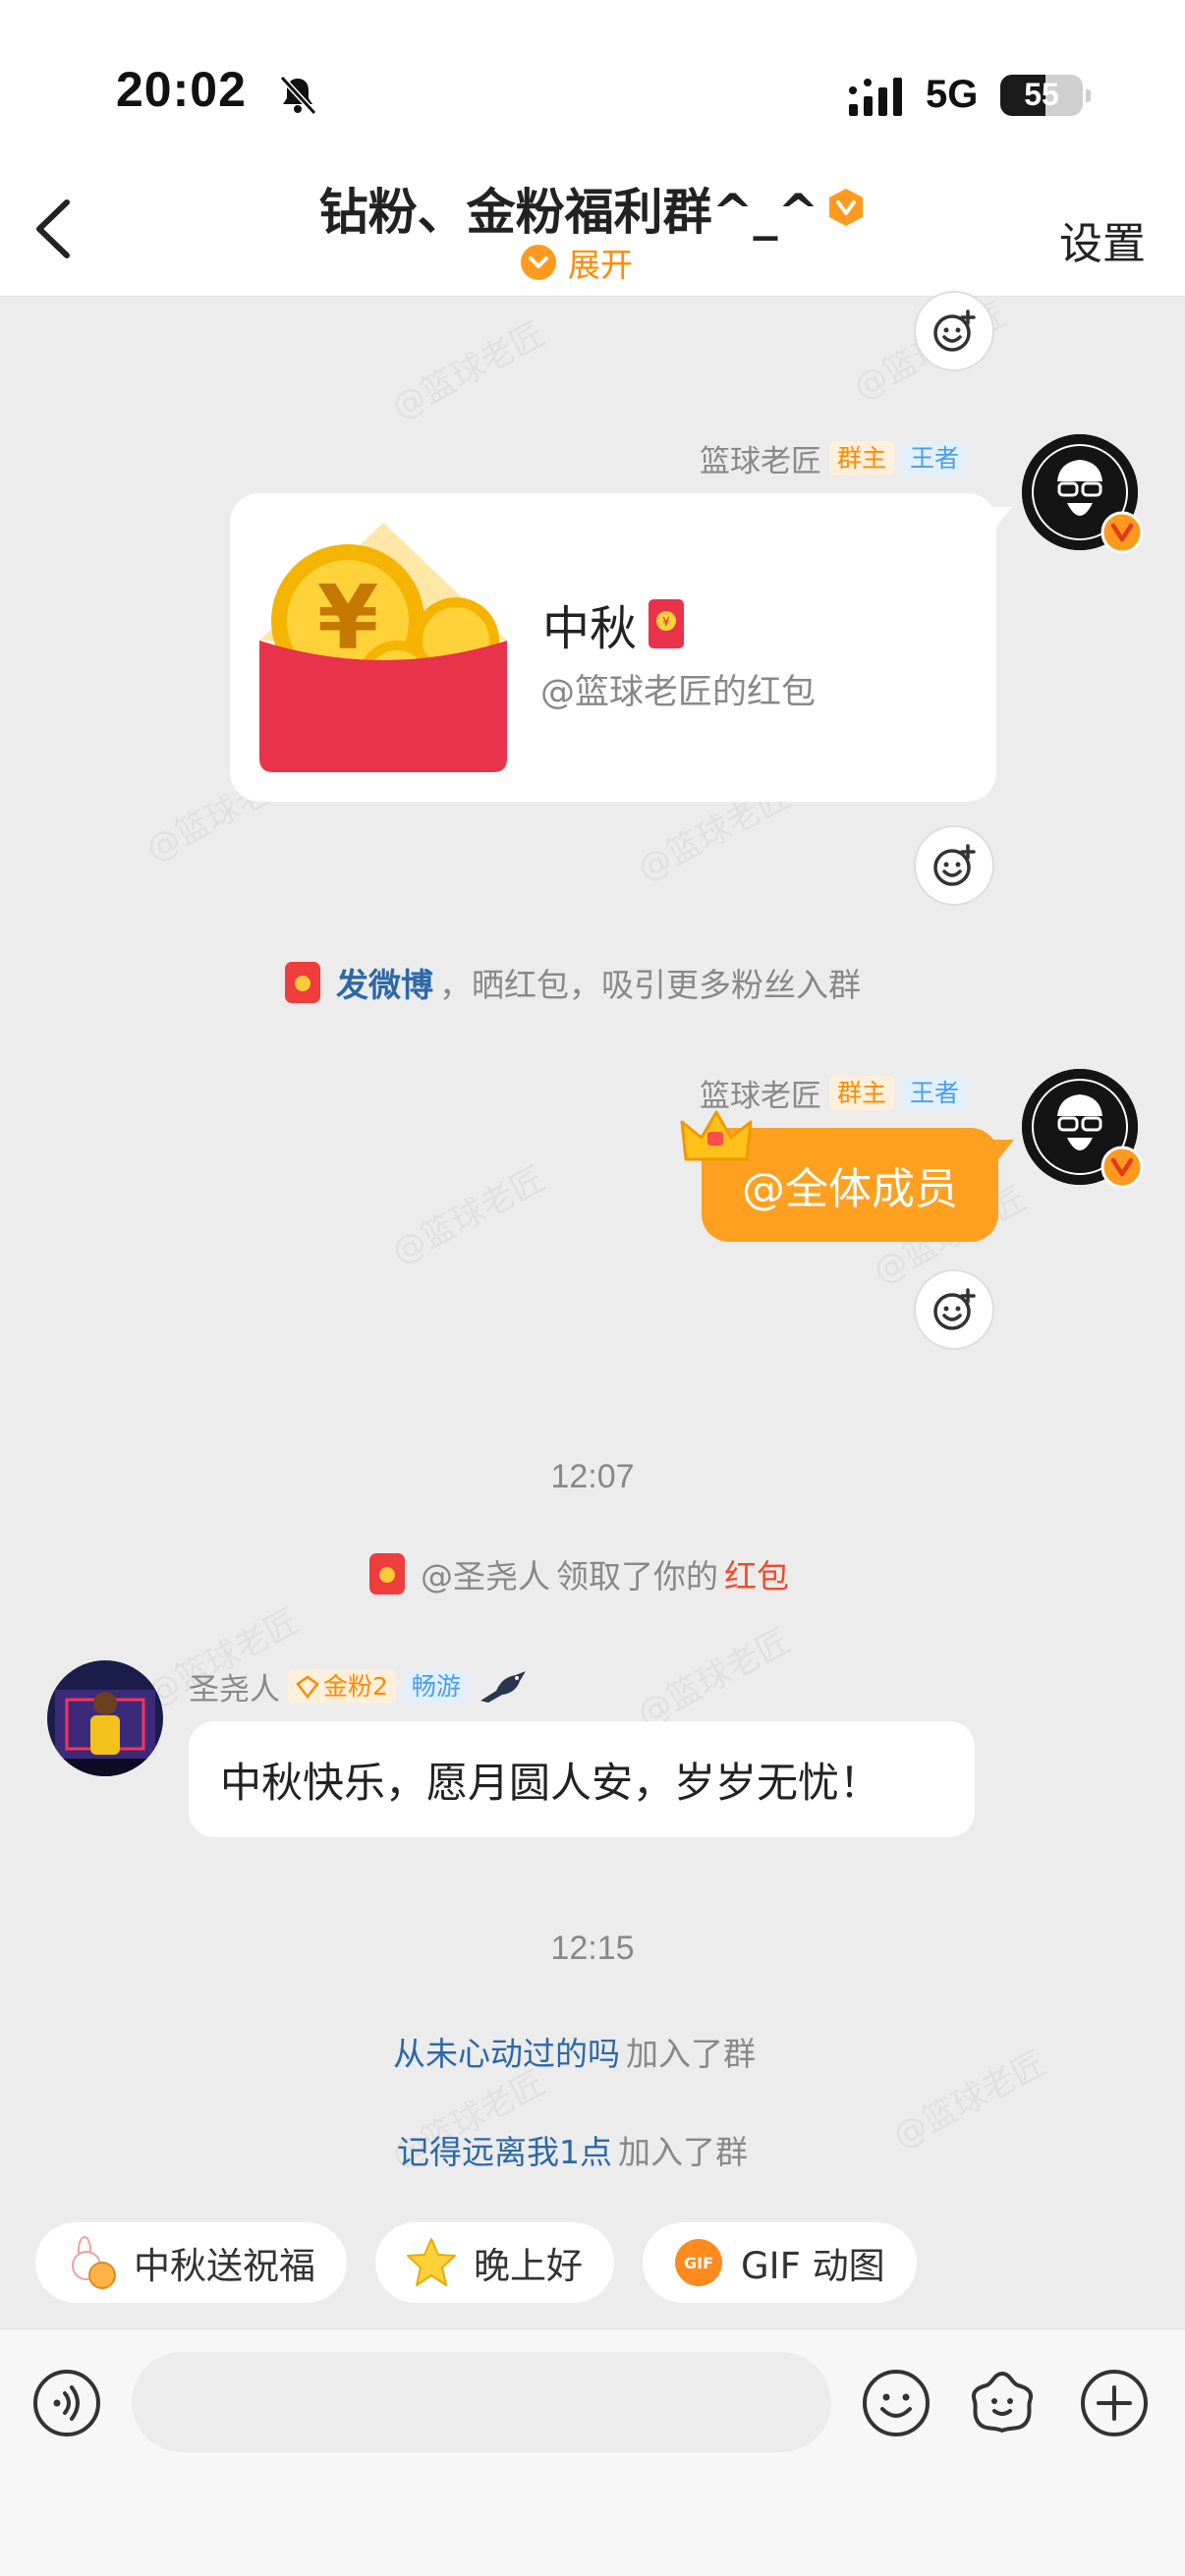 The image size is (1185, 2576). I want to click on battery-icon: 55, so click(1045, 95).